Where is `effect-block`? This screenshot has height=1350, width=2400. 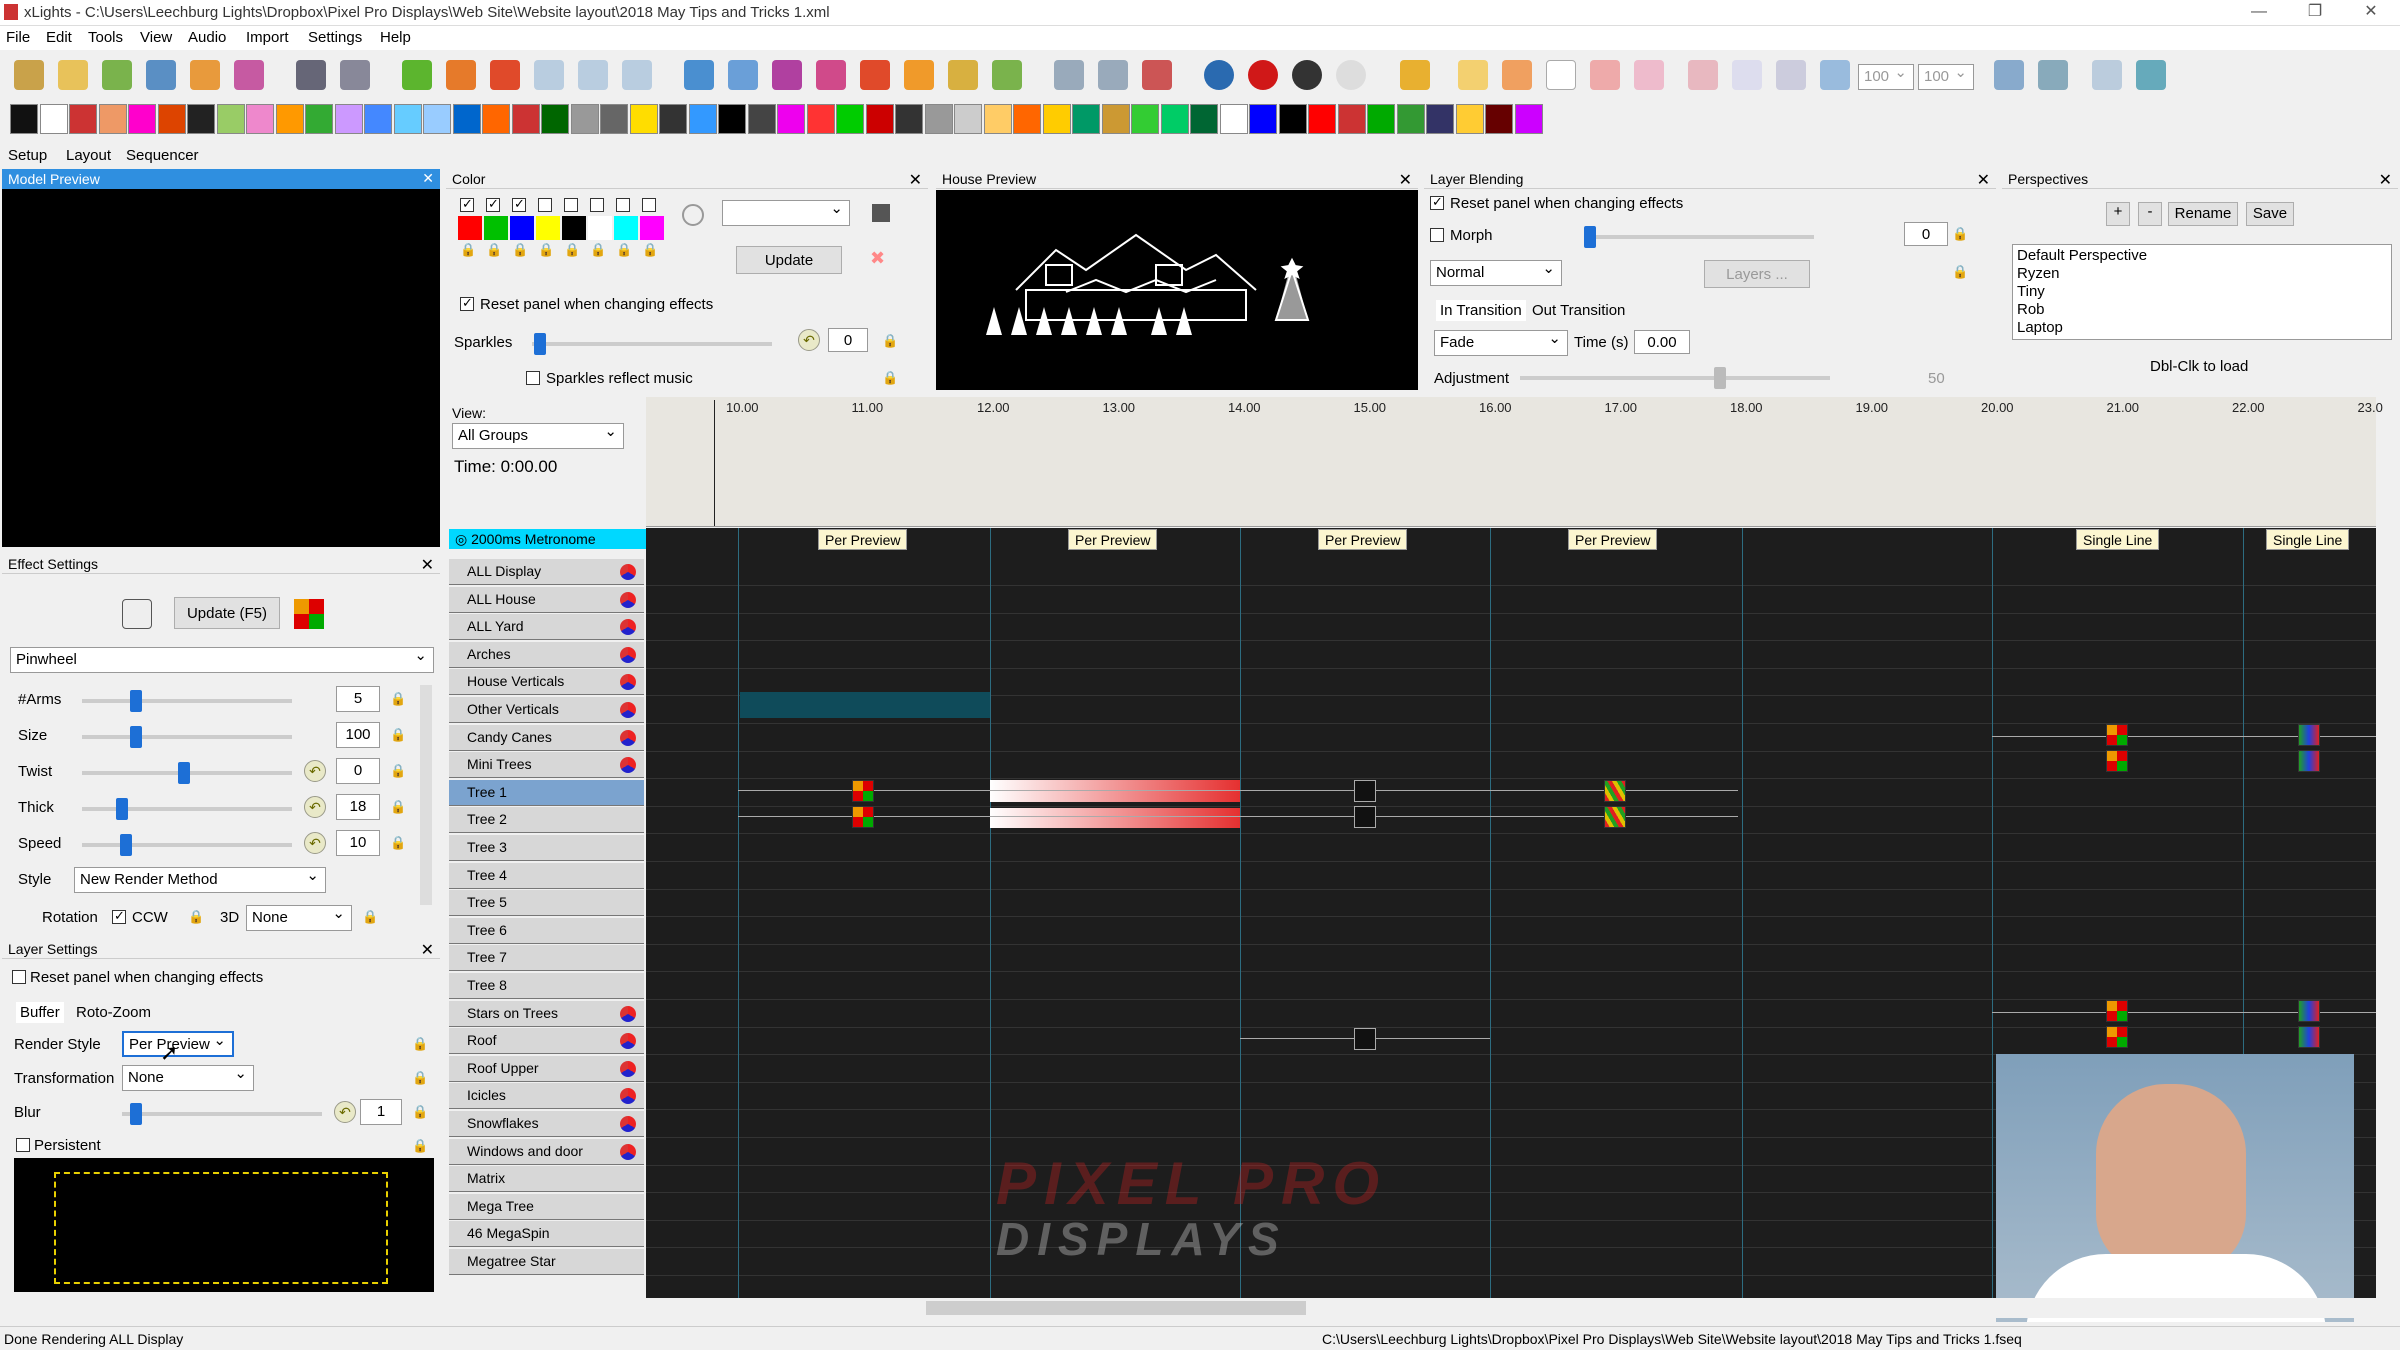 effect-block is located at coordinates (1115, 818).